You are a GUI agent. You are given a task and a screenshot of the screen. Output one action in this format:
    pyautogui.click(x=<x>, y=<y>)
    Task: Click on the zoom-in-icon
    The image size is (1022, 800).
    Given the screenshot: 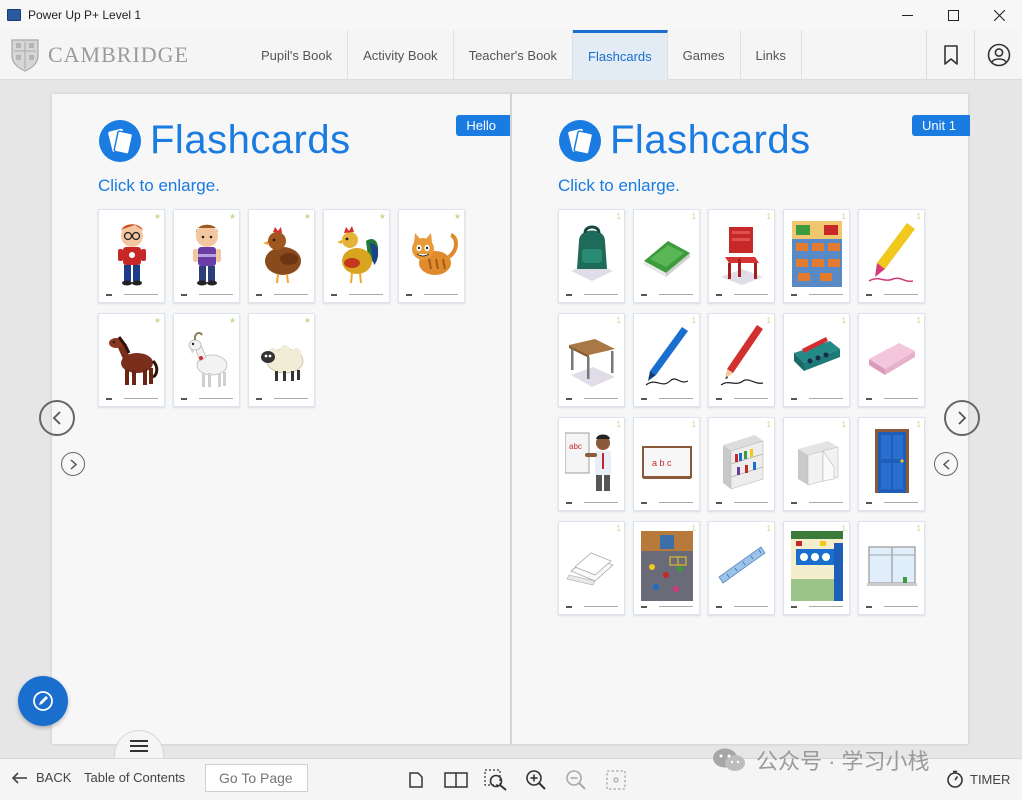 What is the action you would take?
    pyautogui.click(x=536, y=780)
    